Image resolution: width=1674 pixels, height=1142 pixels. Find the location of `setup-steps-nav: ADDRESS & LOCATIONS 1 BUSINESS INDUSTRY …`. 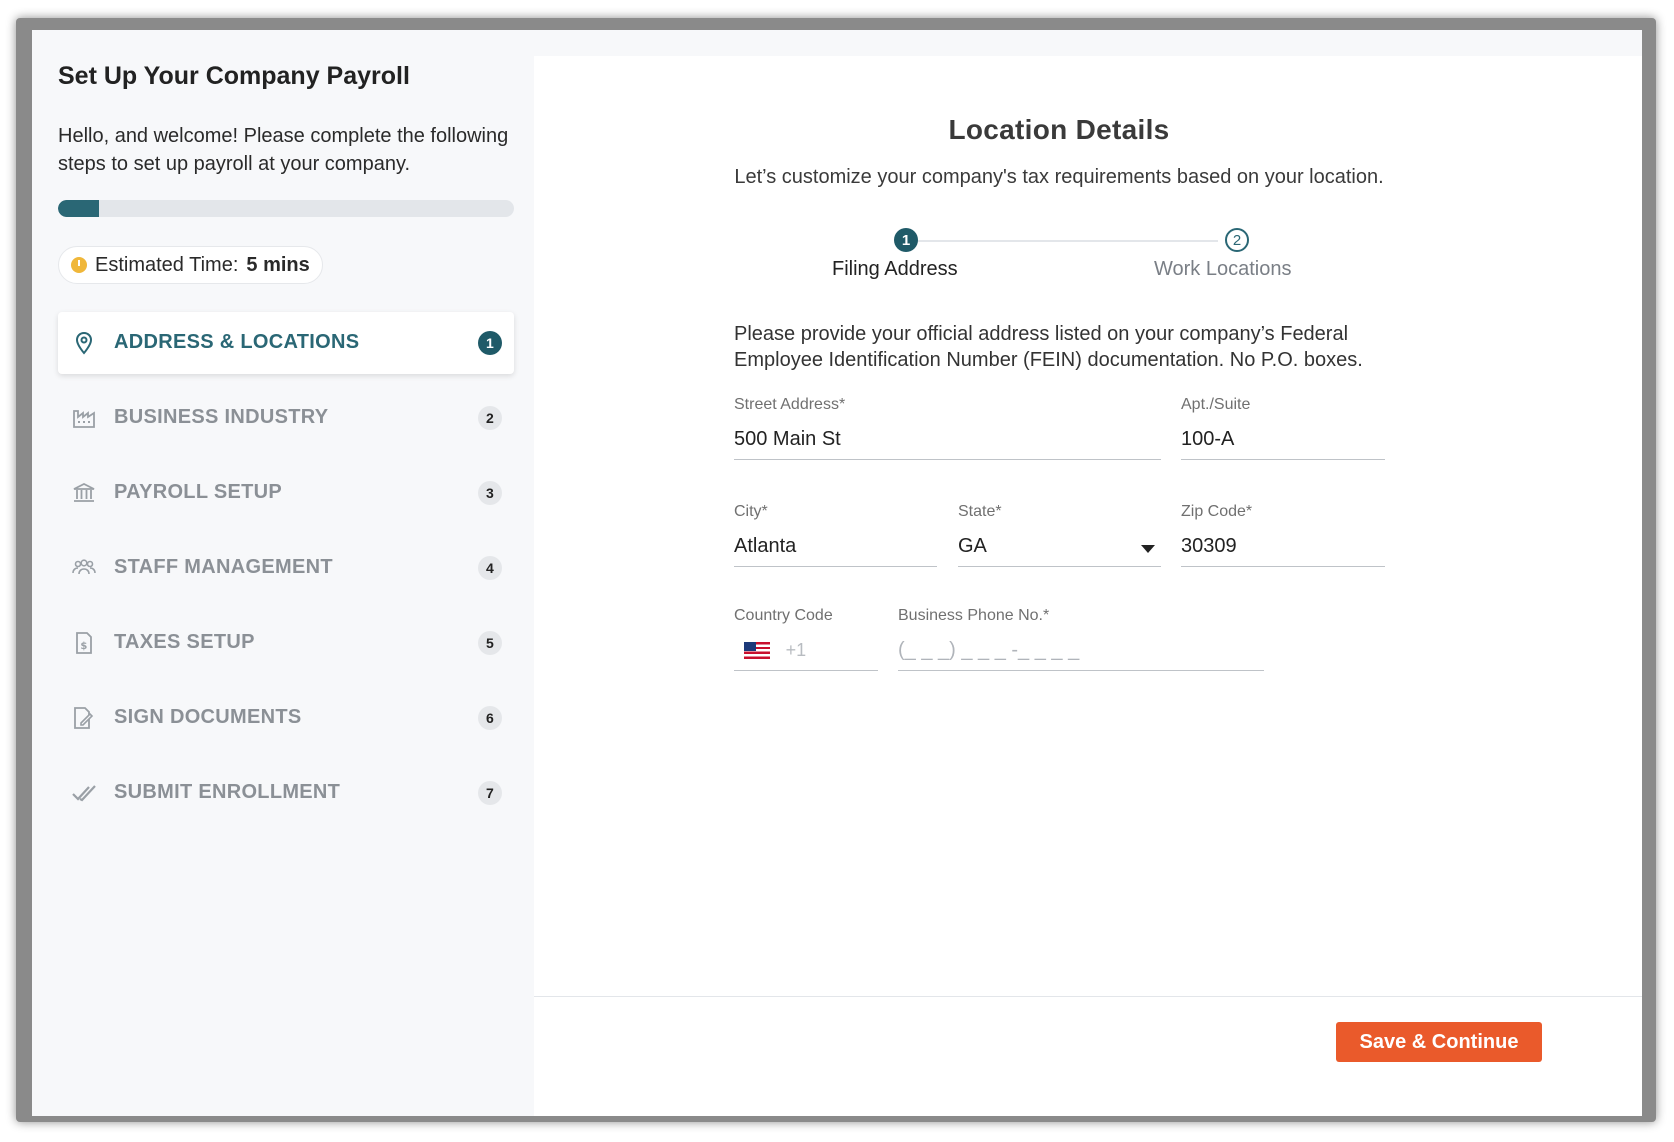

setup-steps-nav: ADDRESS & LOCATIONS 1 BUSINESS INDUSTRY … is located at coordinates (286, 574).